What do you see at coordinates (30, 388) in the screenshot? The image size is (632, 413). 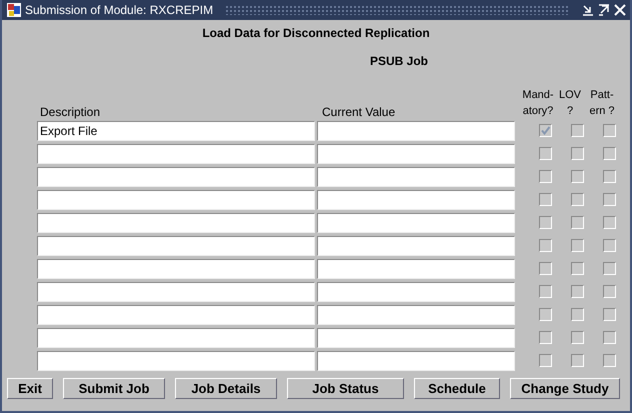 I see `action-button: Exit` at bounding box center [30, 388].